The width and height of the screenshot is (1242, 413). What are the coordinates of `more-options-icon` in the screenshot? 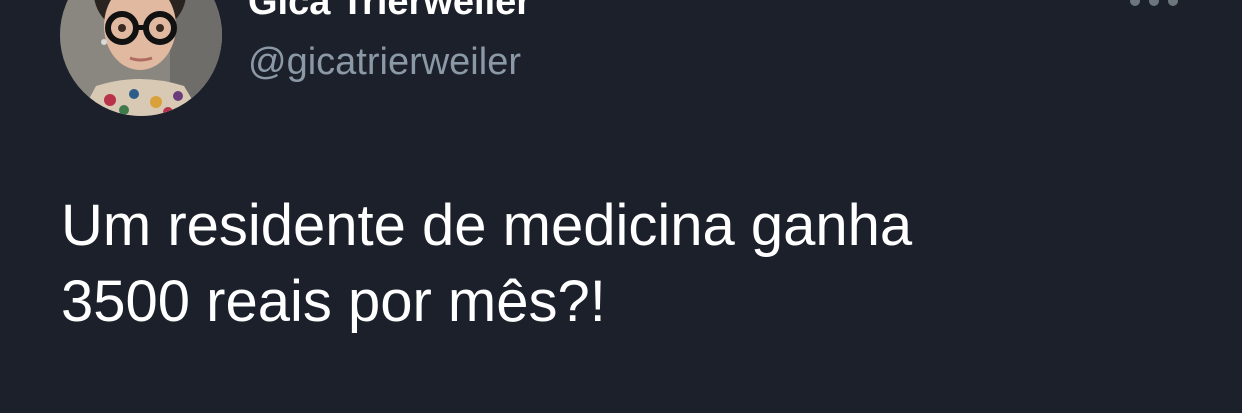 It's located at (1154, 4).